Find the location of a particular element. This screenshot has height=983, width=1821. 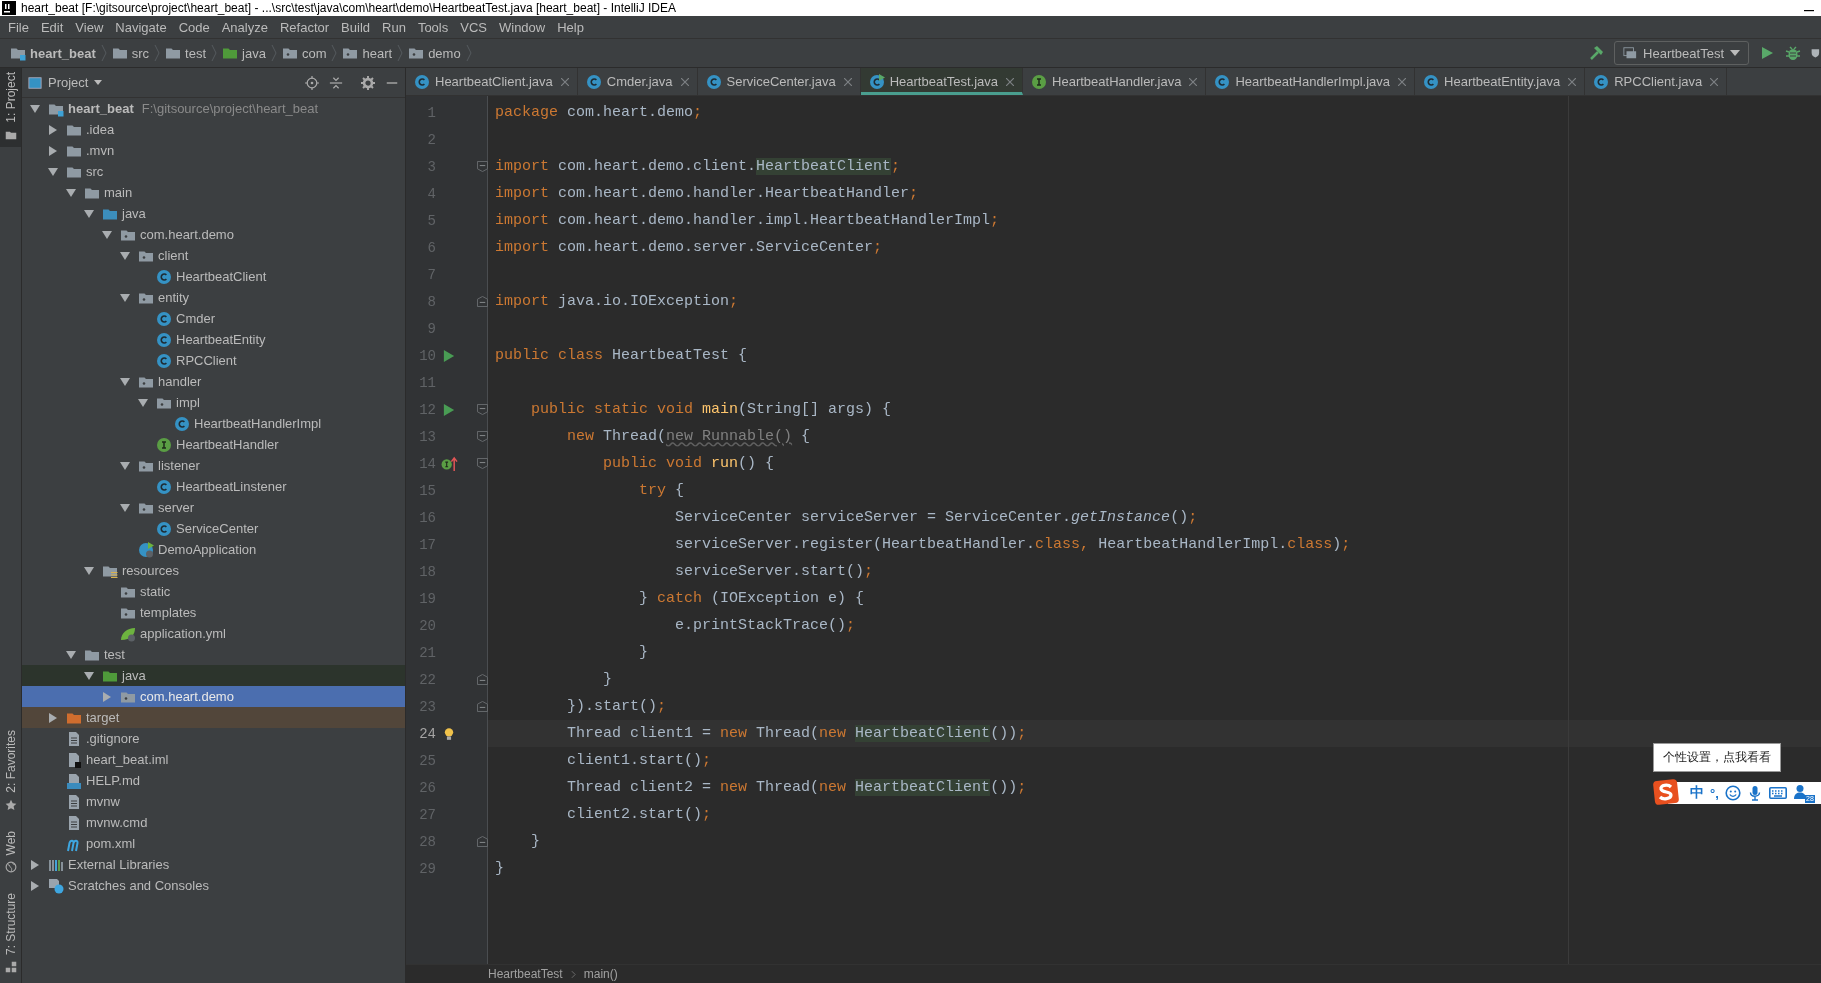

tree-item: HeartbeatClient is located at coordinates (213, 276).